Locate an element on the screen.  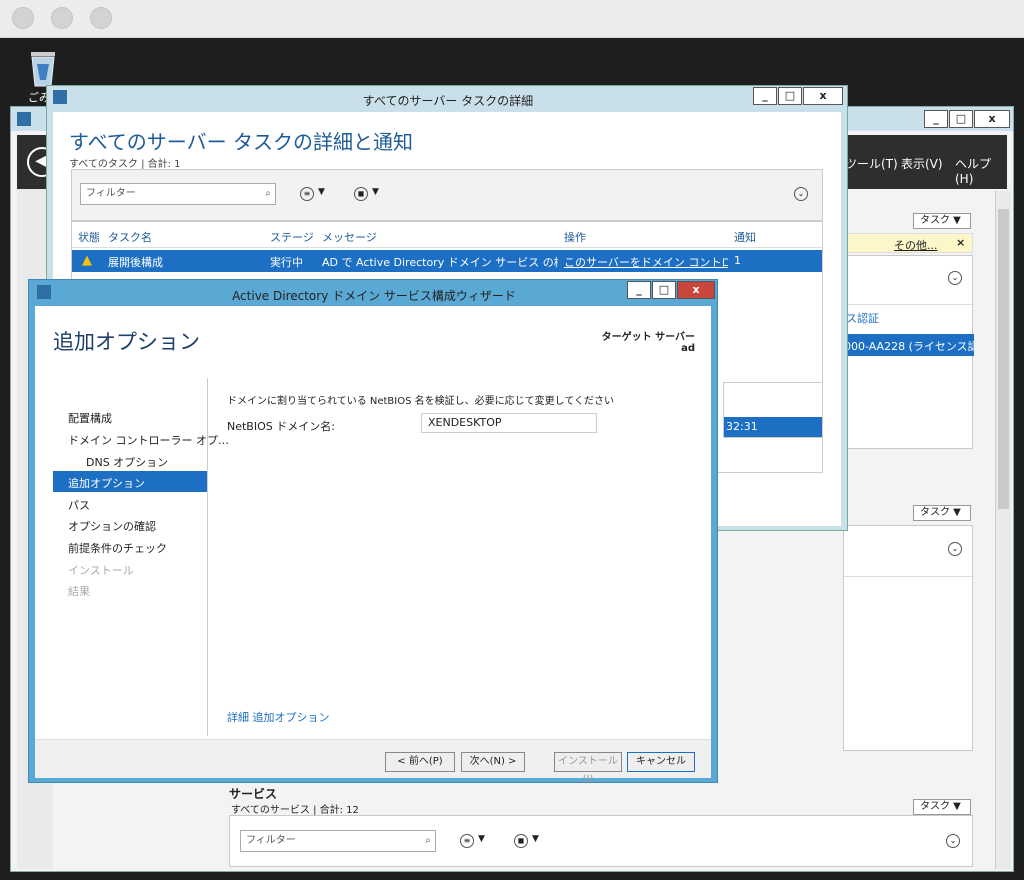
services-subtitle: すべてのサービス | 合計: 12 is located at coordinates (295, 810).